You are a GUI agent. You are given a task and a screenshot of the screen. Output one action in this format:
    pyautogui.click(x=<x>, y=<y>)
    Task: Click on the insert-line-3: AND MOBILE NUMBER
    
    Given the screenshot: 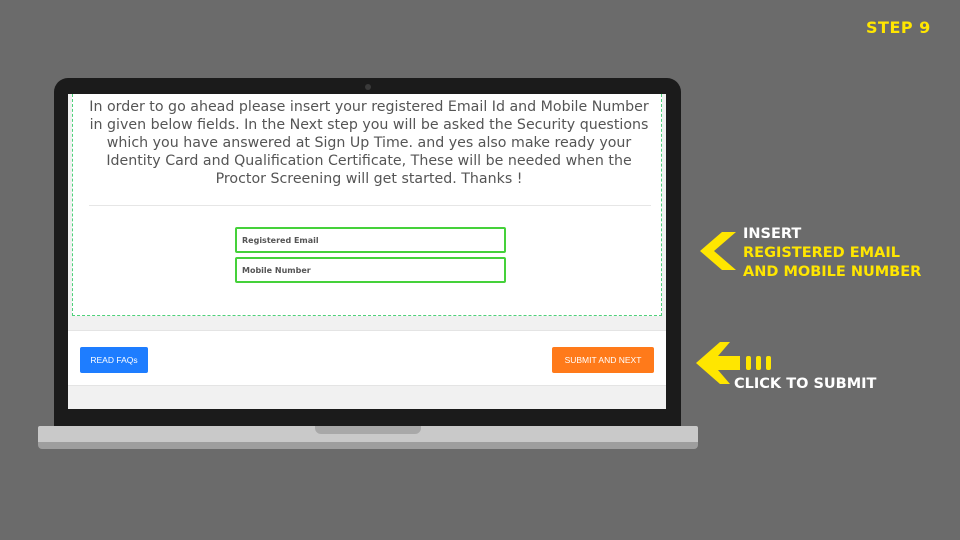 What is the action you would take?
    pyautogui.click(x=832, y=272)
    